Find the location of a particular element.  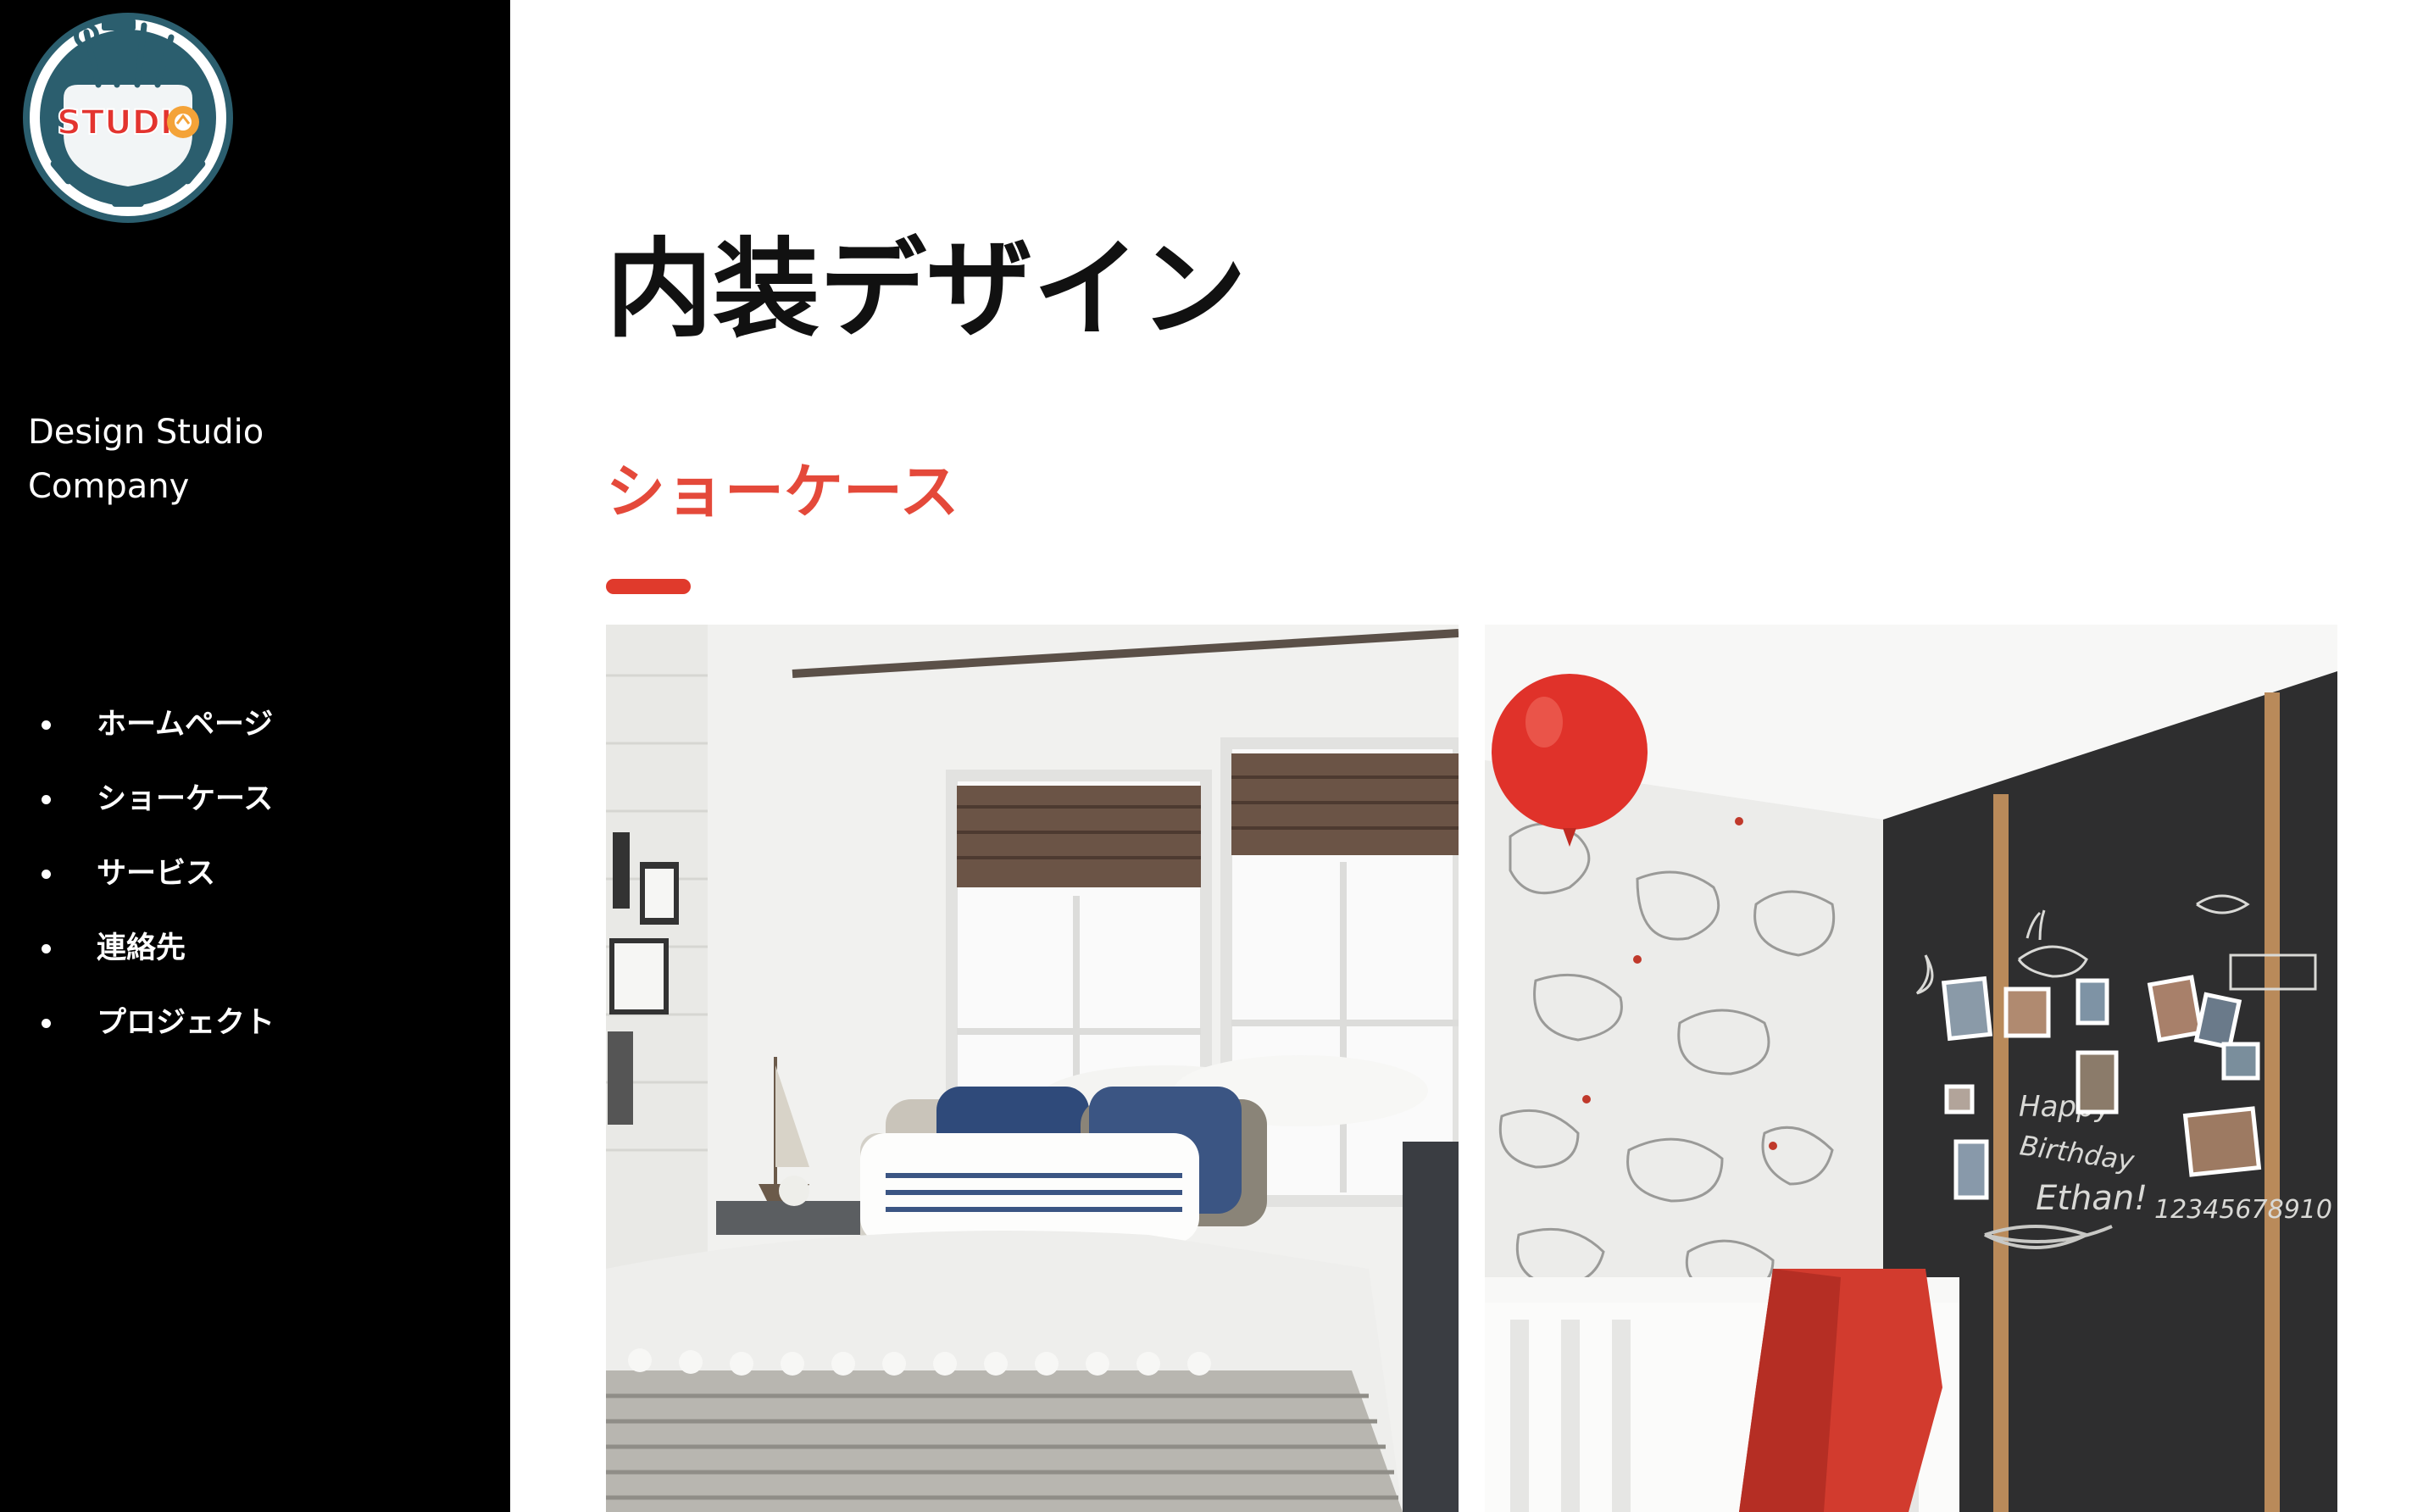

nav-label: プロジェクト is located at coordinates (186, 1023).